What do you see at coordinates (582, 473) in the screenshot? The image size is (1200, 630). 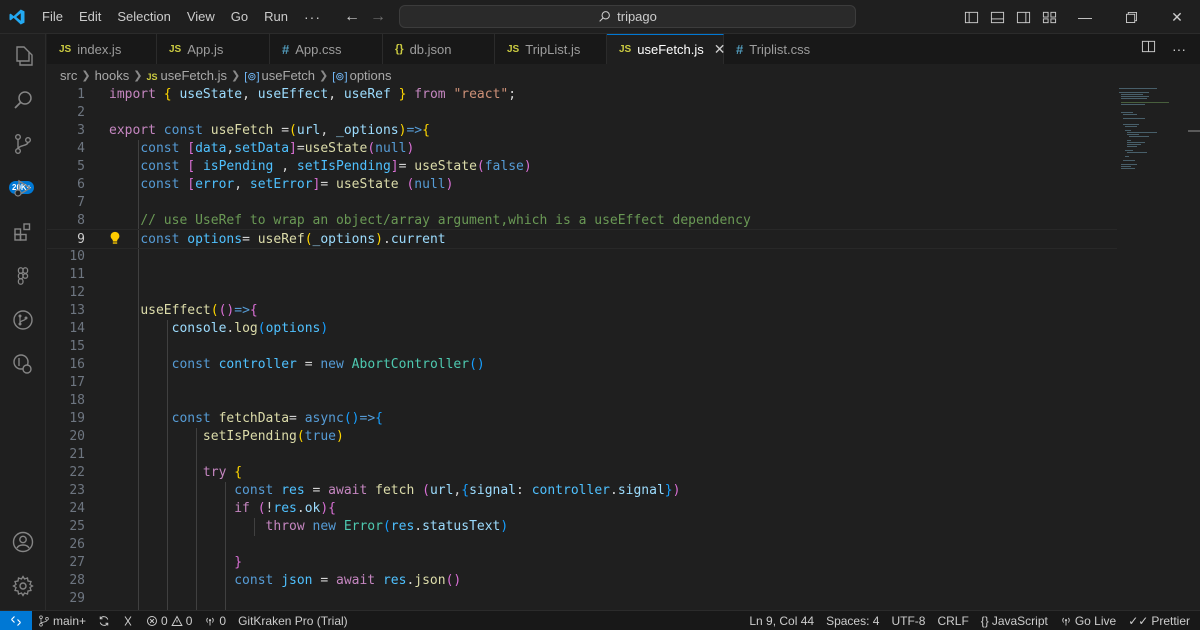 I see `code-line: 22 try {` at bounding box center [582, 473].